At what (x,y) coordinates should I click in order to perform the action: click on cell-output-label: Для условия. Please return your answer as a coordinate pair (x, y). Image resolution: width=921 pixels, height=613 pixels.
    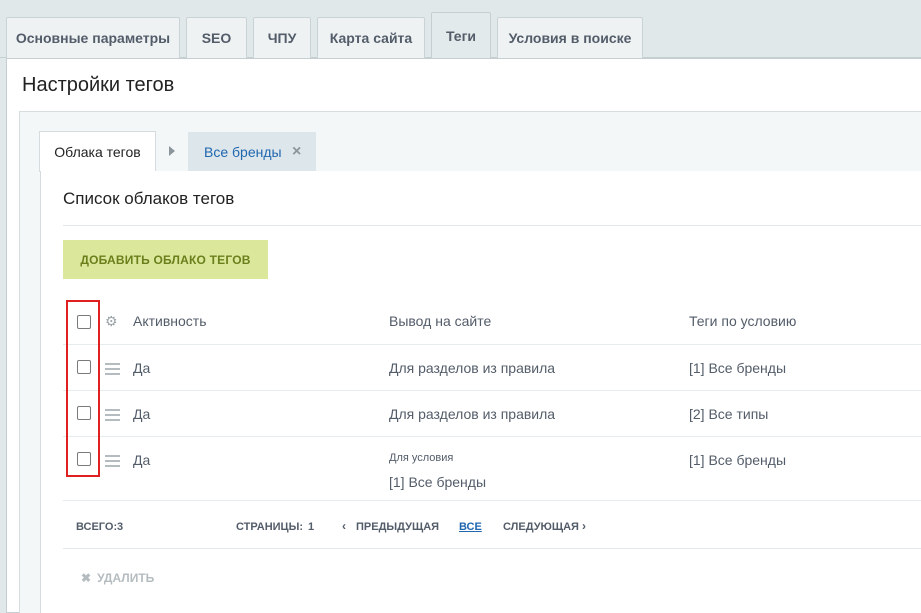
    Looking at the image, I should click on (421, 458).